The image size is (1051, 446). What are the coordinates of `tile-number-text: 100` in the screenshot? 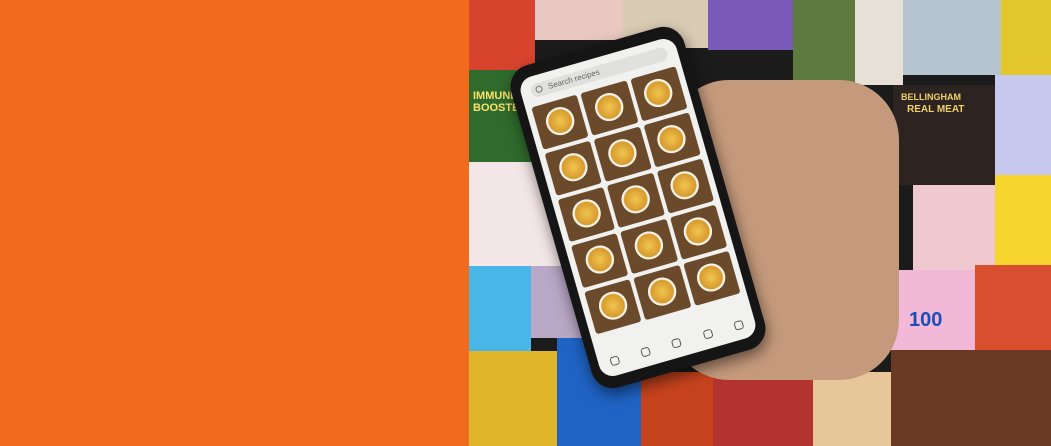 It's located at (926, 320).